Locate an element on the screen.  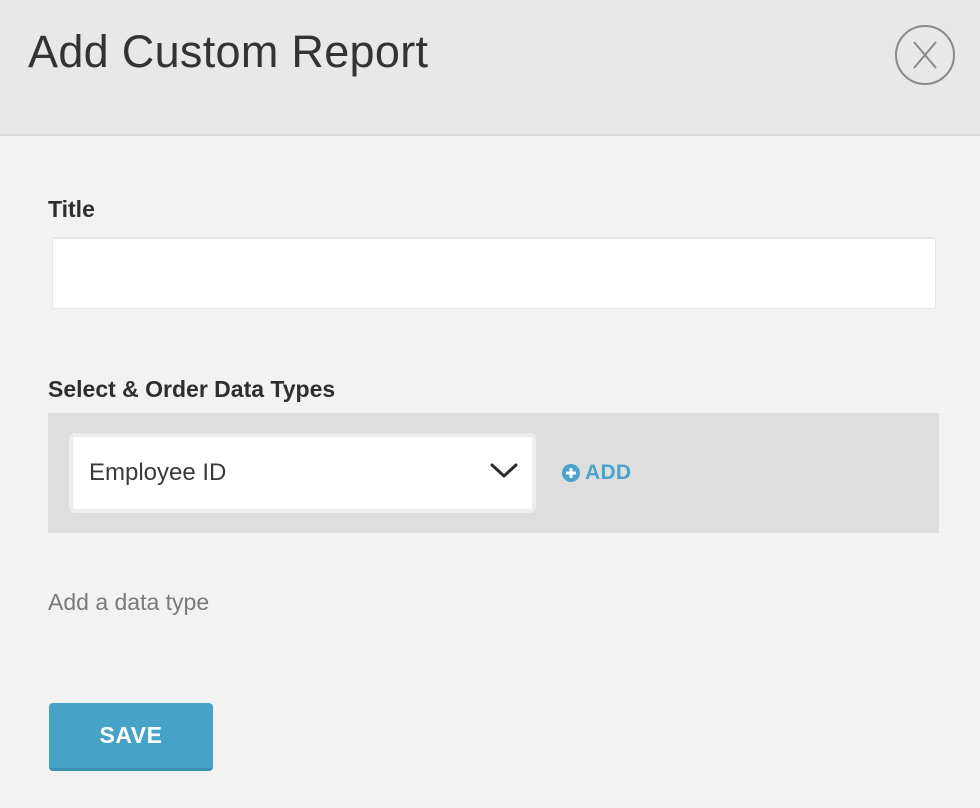
data-type-selected-value: Employee ID is located at coordinates (158, 472).